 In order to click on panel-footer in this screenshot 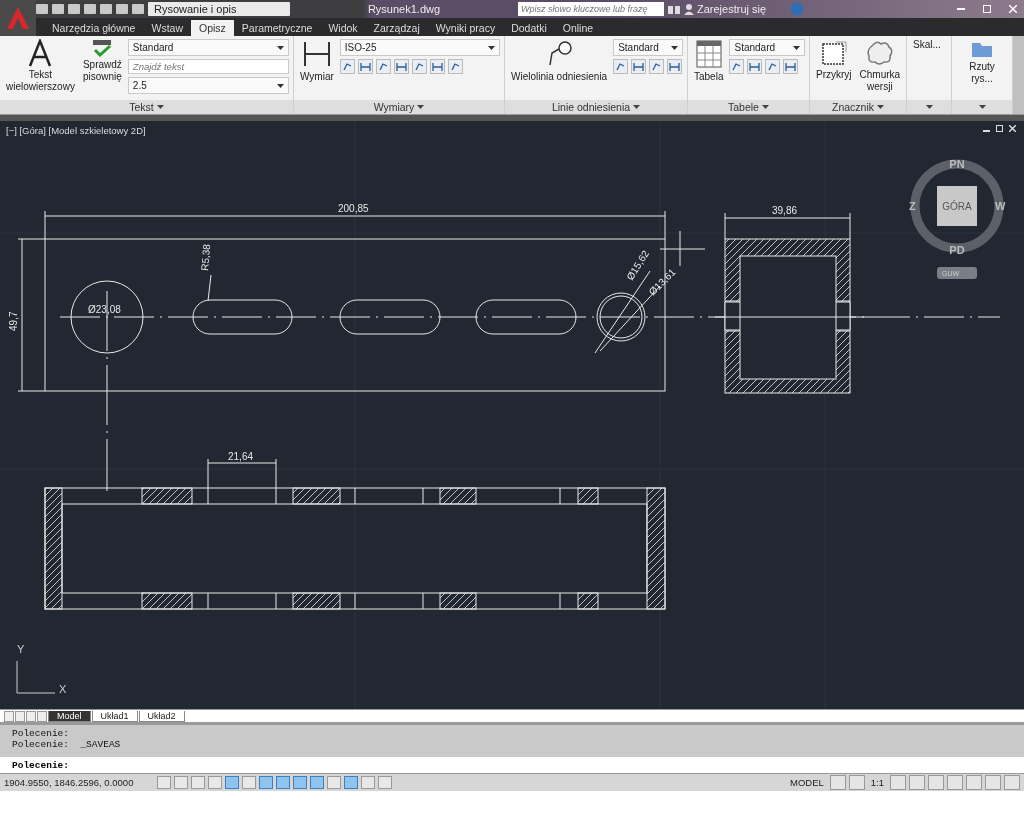, I will do `click(929, 107)`.